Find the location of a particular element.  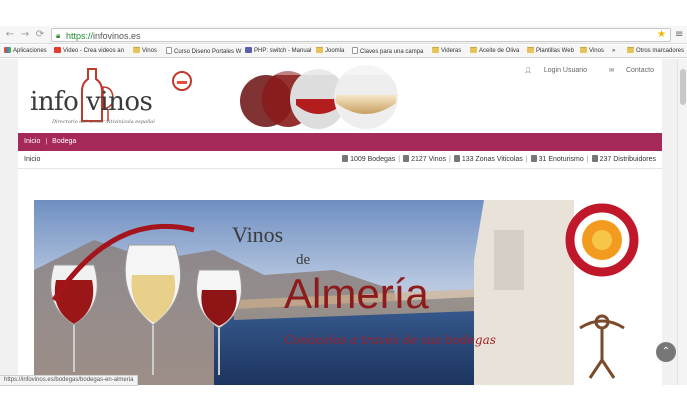

bookmark-item: Otros marcadores is located at coordinates (655, 51).